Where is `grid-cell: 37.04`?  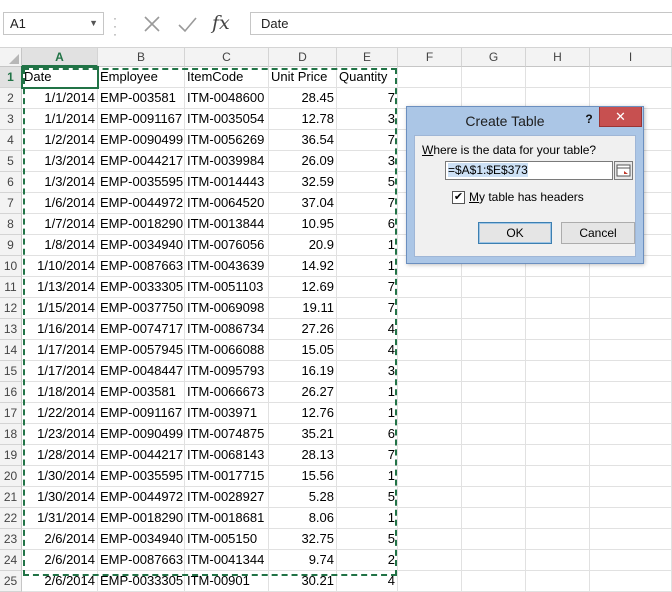
grid-cell: 37.04 is located at coordinates (303, 203).